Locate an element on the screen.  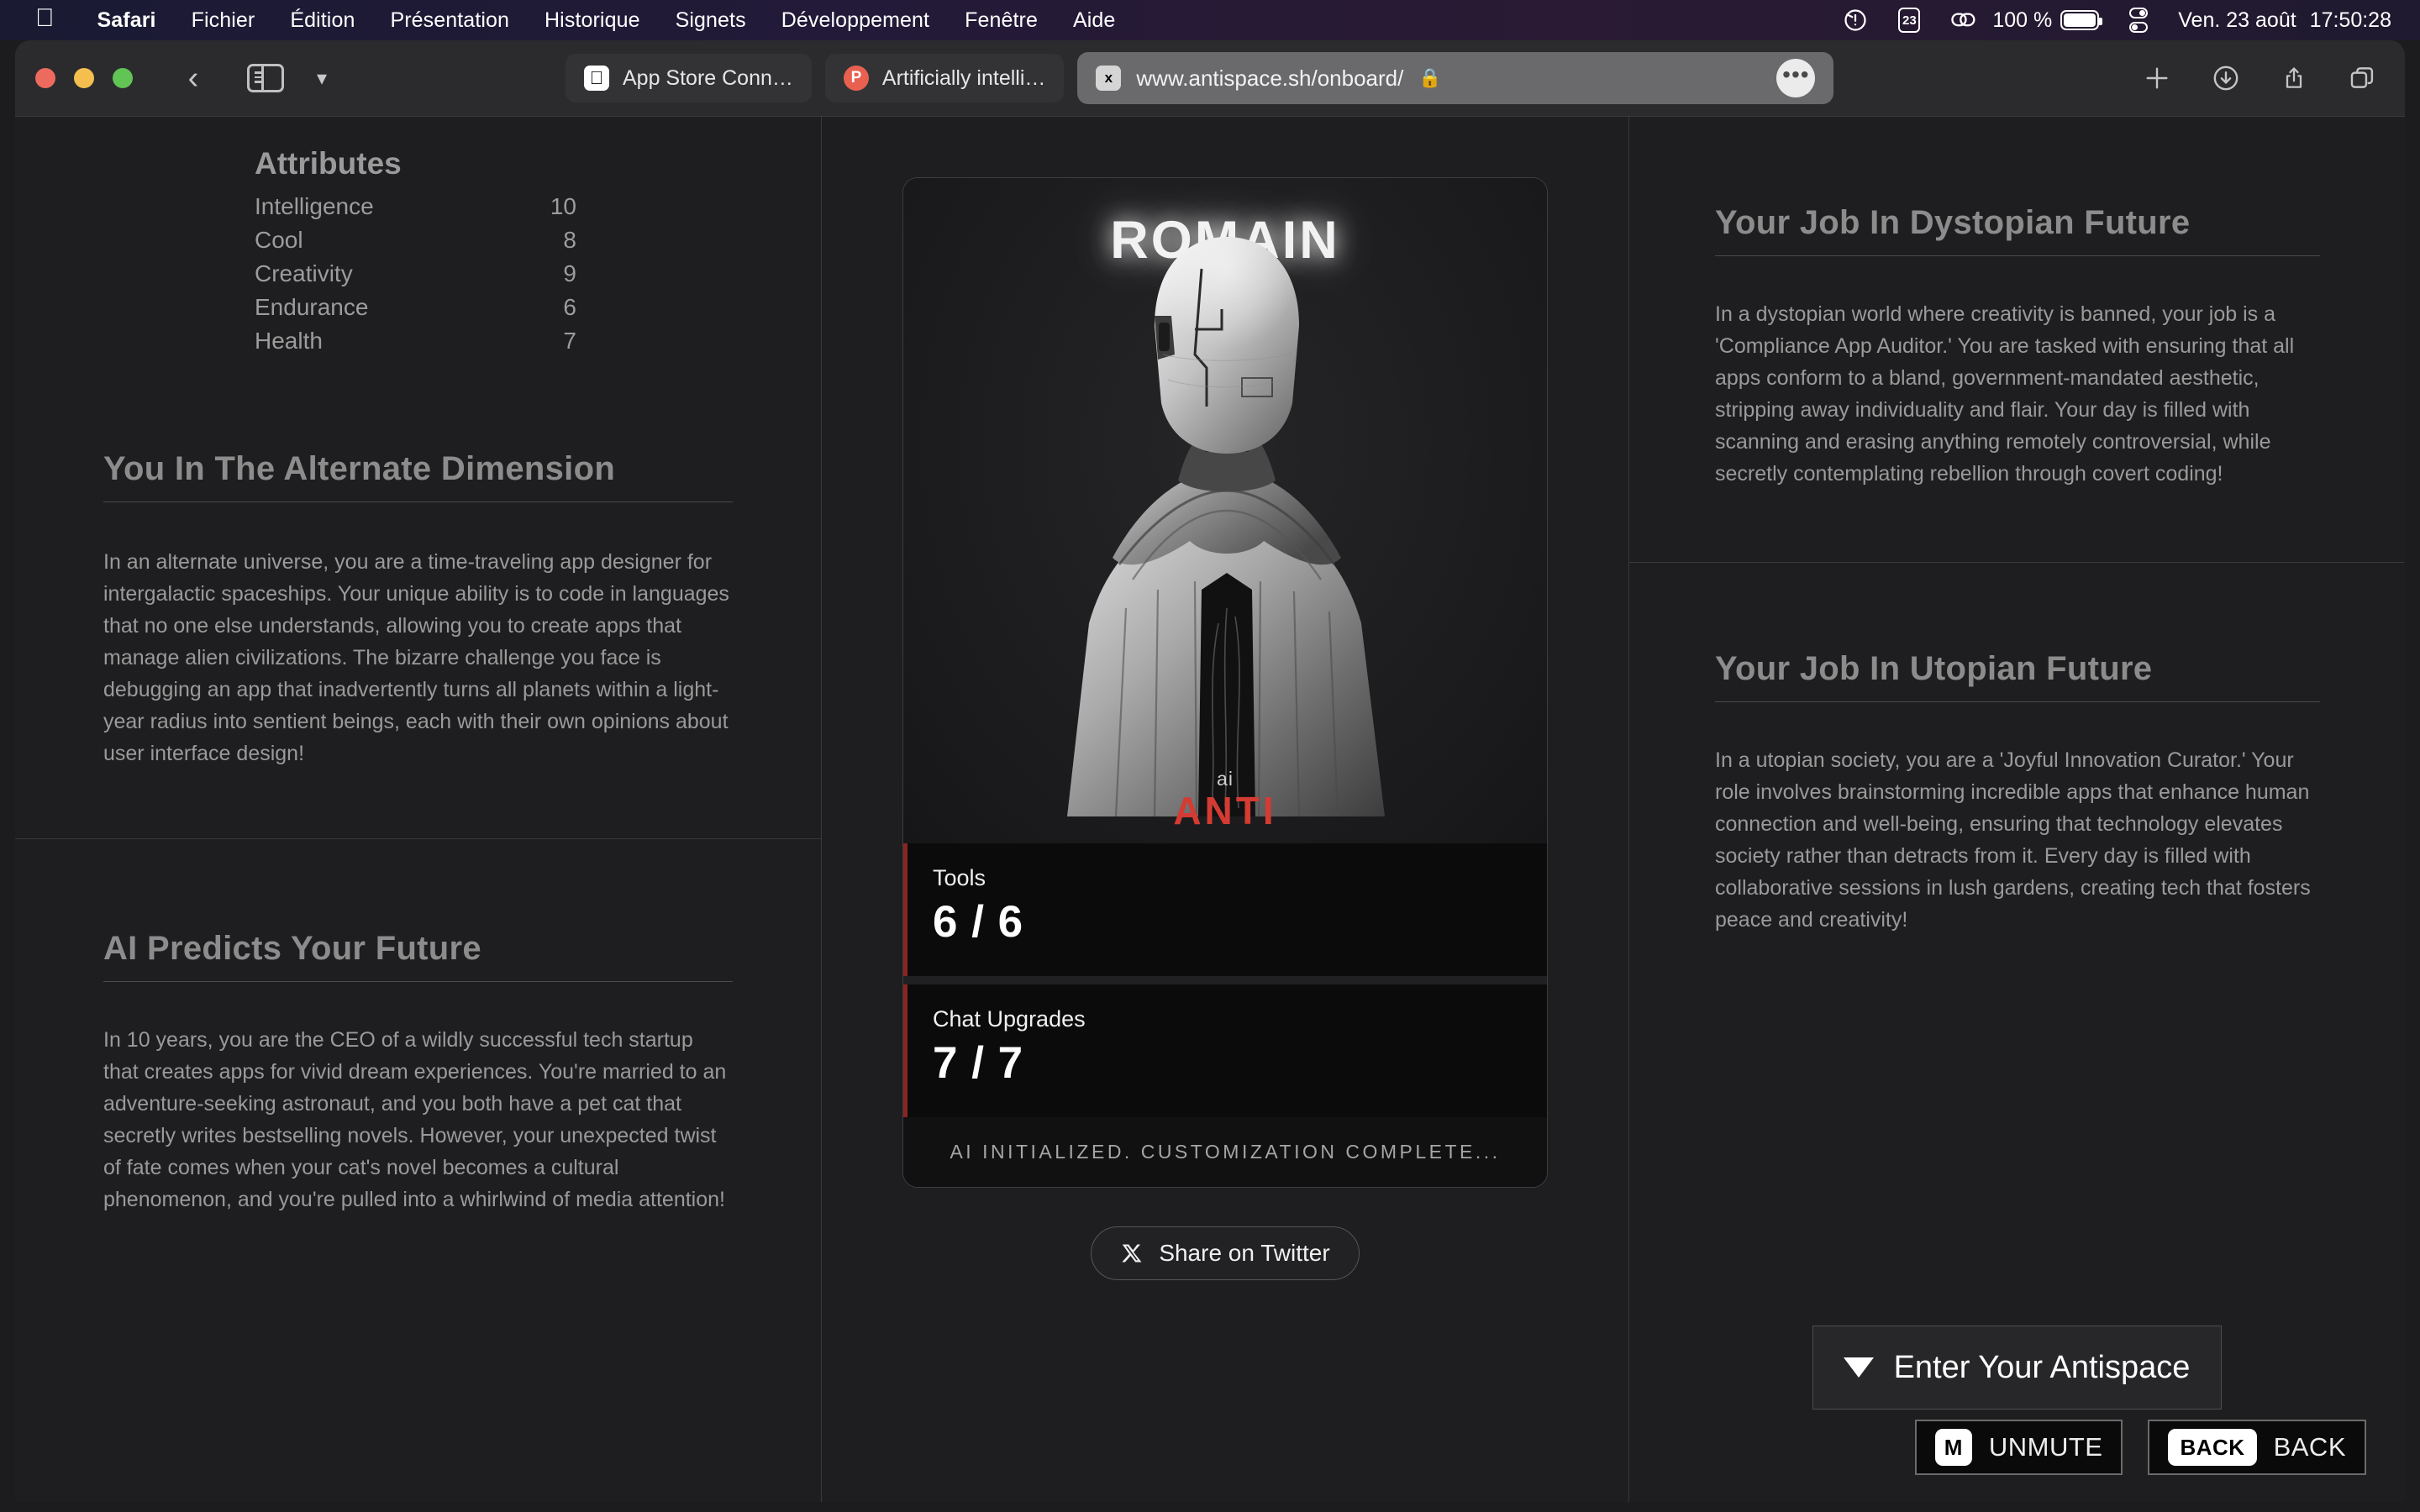
attribute-row: Creativity 9 is located at coordinates (415, 274).